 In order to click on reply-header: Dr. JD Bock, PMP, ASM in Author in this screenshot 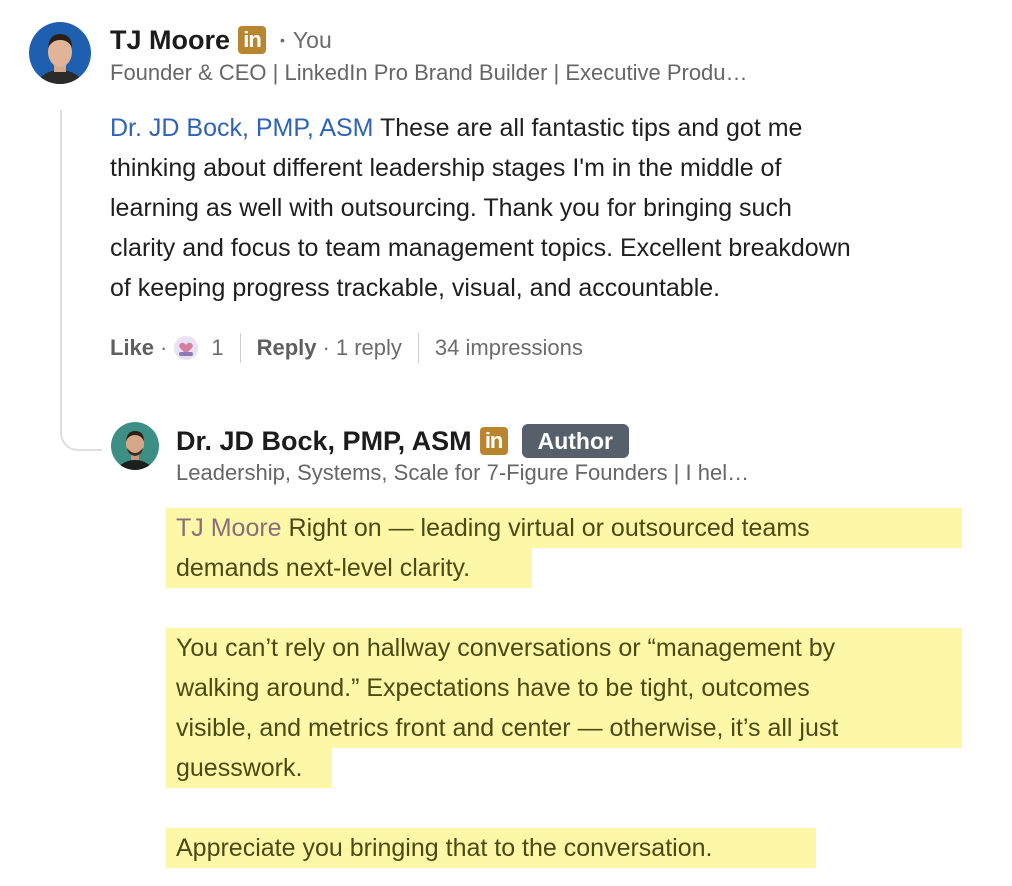, I will do `click(402, 441)`.